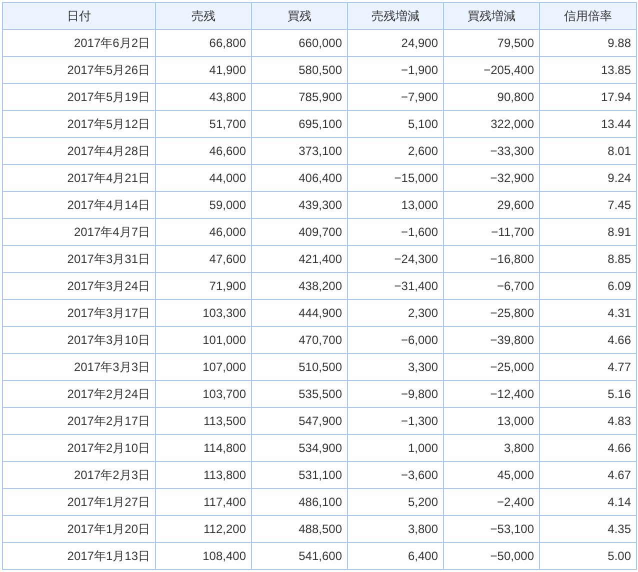 This screenshot has height=572, width=638. Describe the element at coordinates (588, 502) in the screenshot. I see `table-cell: 4.14` at that location.